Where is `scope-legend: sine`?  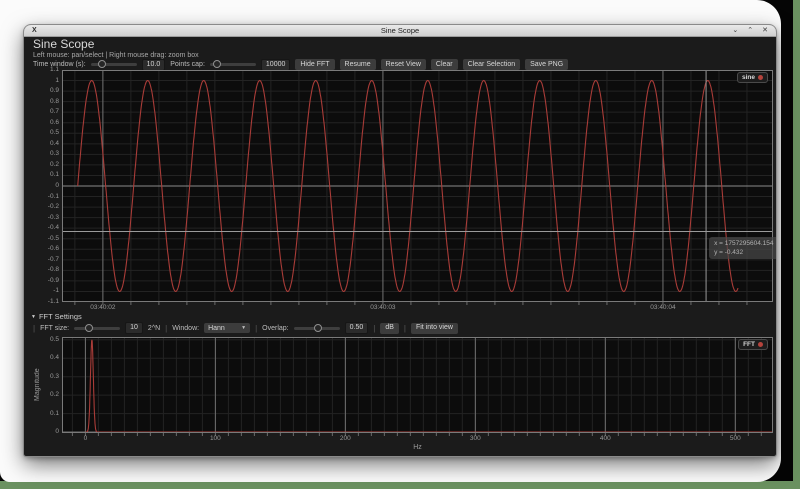 scope-legend: sine is located at coordinates (752, 77).